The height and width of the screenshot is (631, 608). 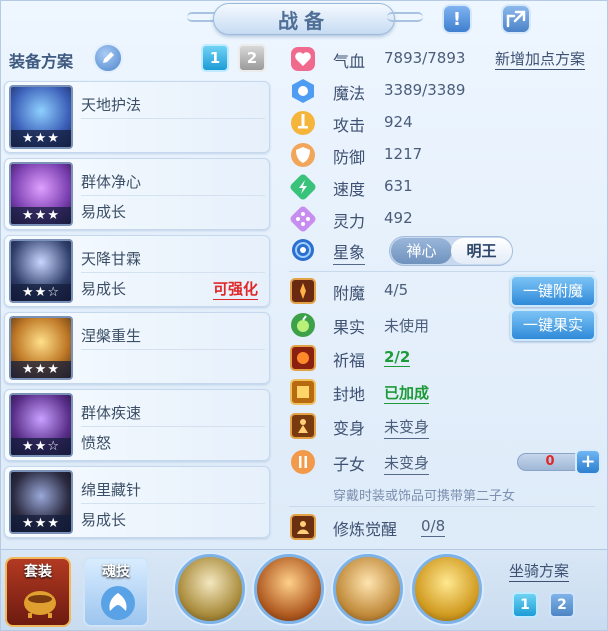 What do you see at coordinates (41, 61) in the screenshot?
I see `plan-label: 装备方案` at bounding box center [41, 61].